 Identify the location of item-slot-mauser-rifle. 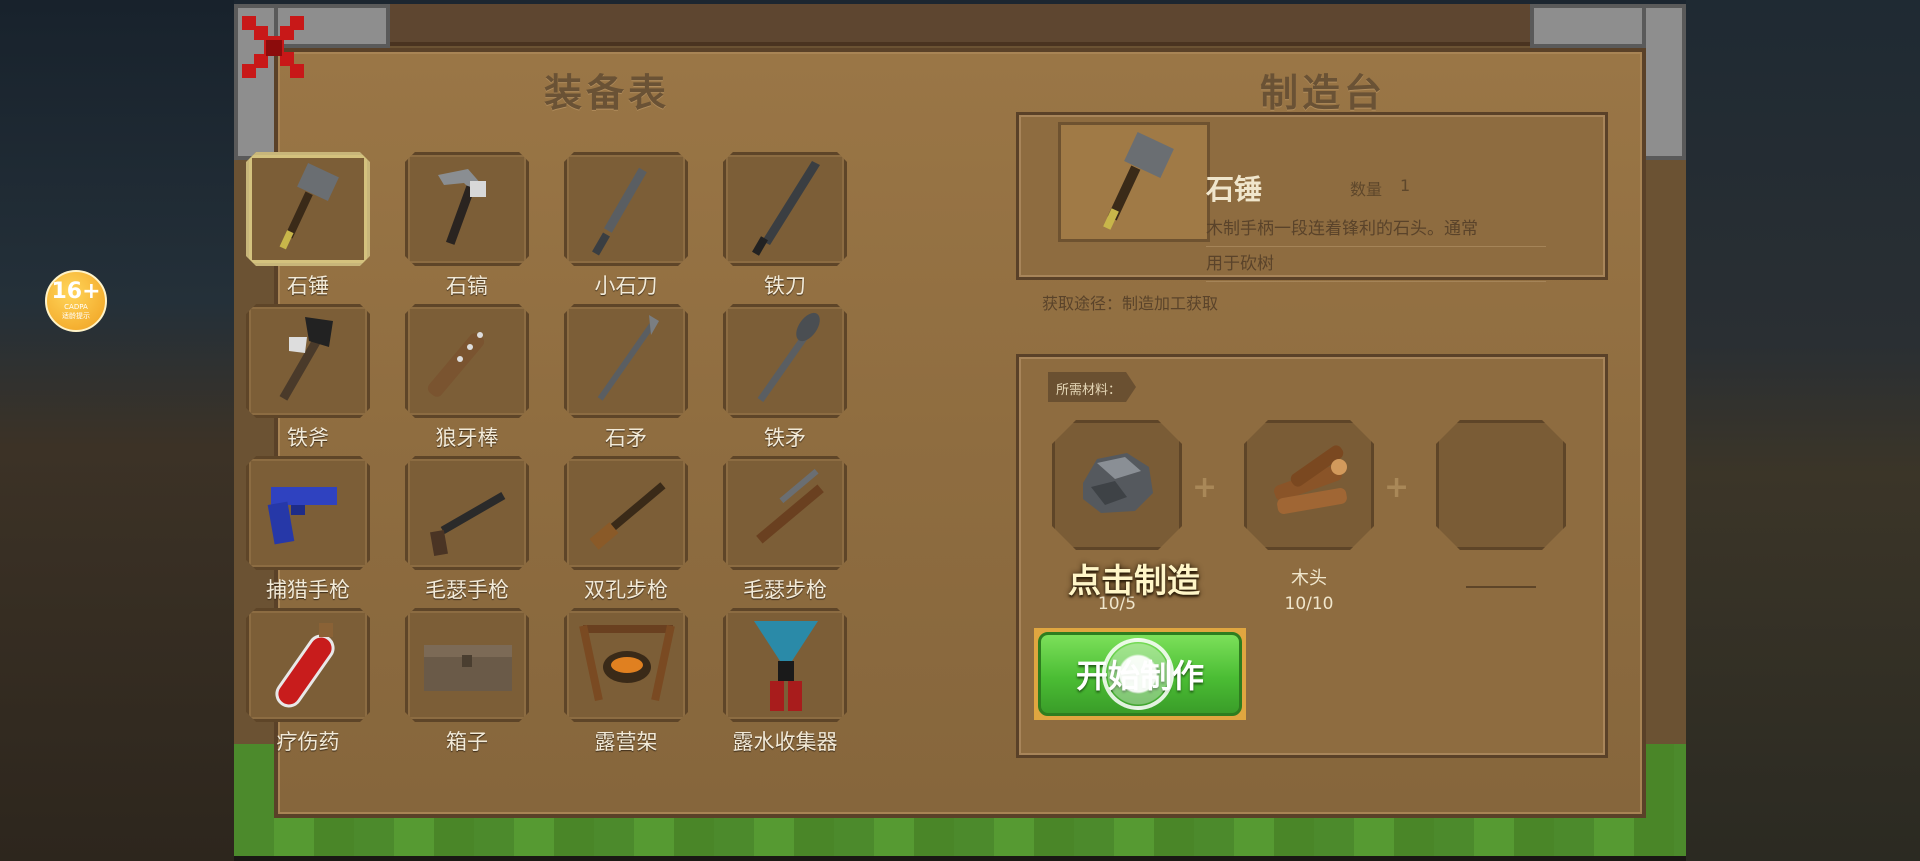
(785, 513).